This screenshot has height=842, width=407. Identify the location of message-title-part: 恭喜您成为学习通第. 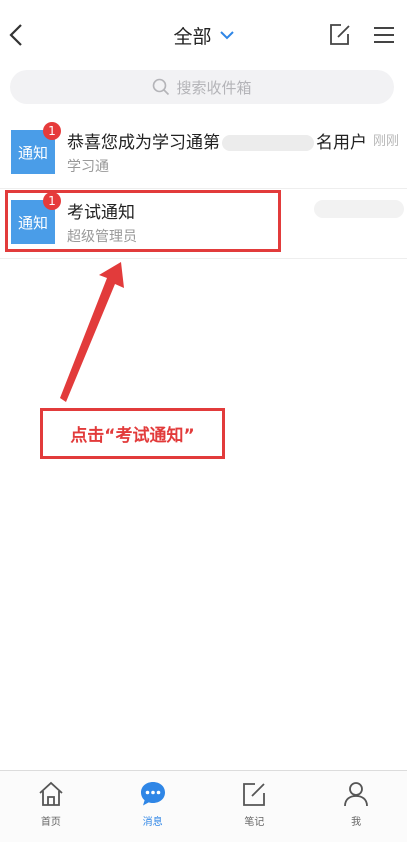
(143, 143).